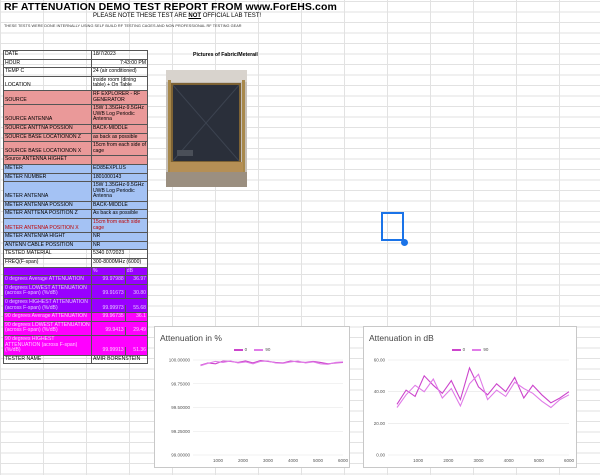 Image resolution: width=600 pixels, height=475 pixels. I want to click on row-value: inside room (dining table) + On Table, so click(119, 83).